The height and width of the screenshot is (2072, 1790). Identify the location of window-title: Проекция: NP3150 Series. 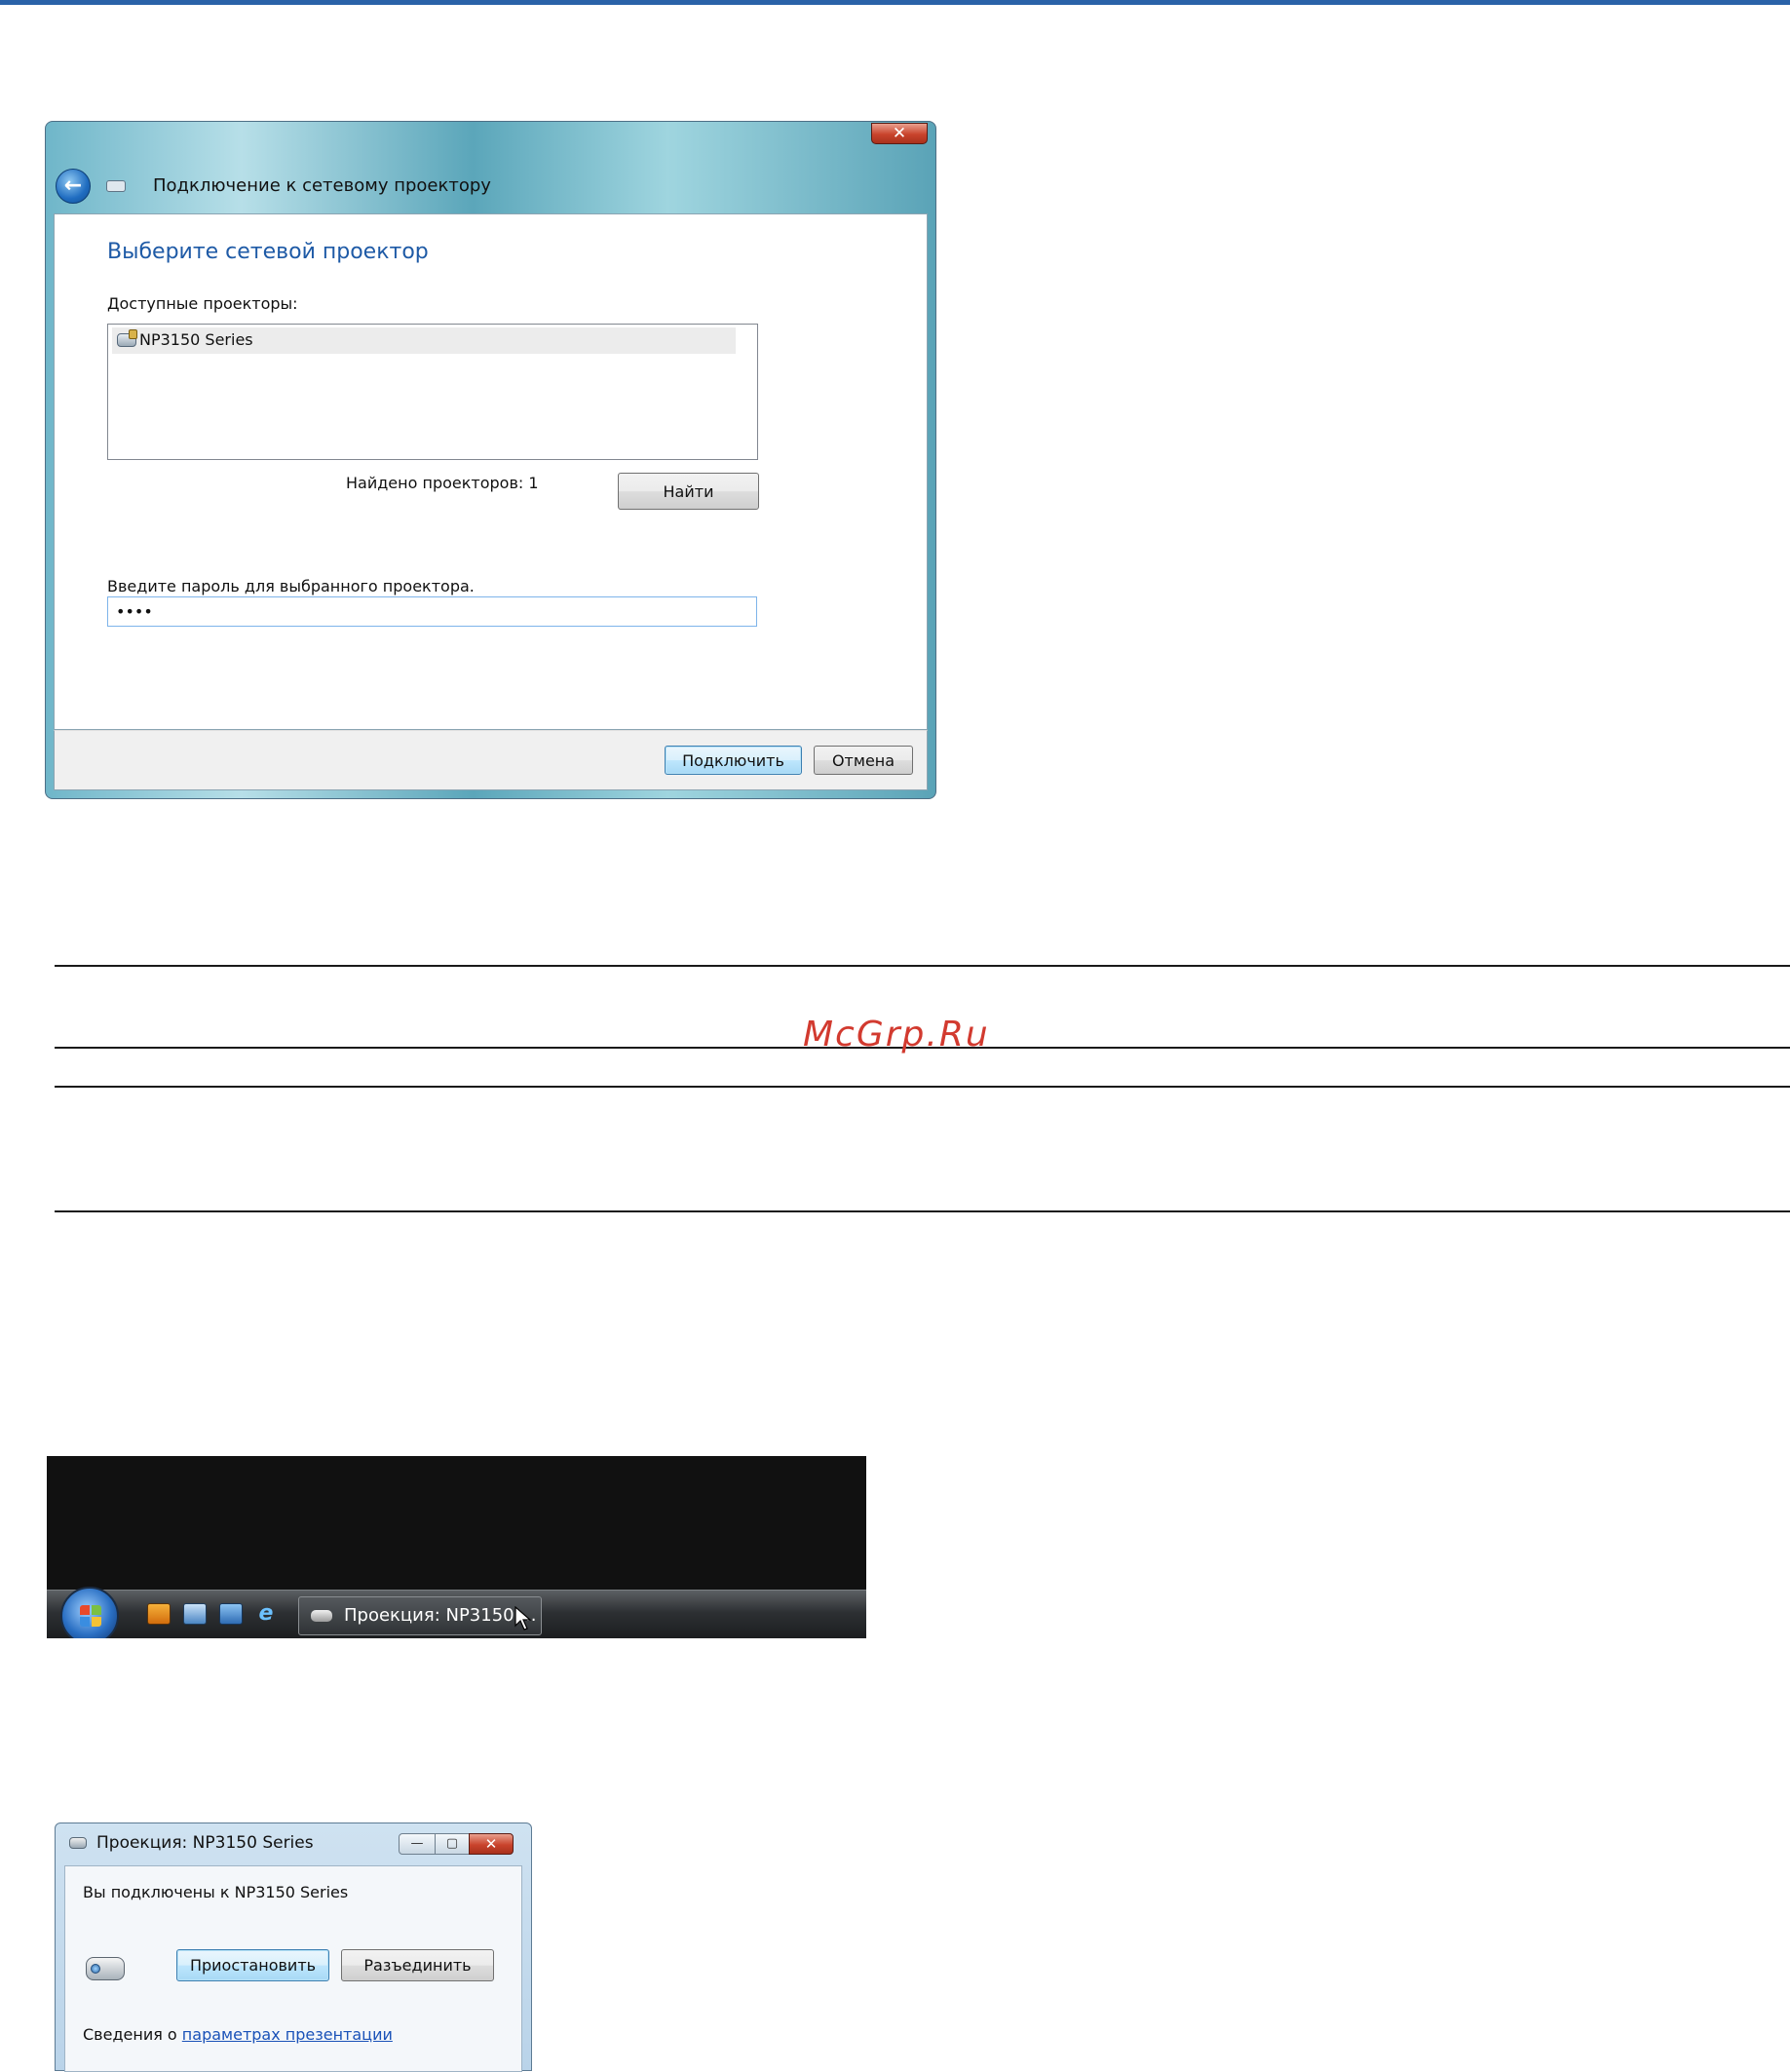
(205, 1843).